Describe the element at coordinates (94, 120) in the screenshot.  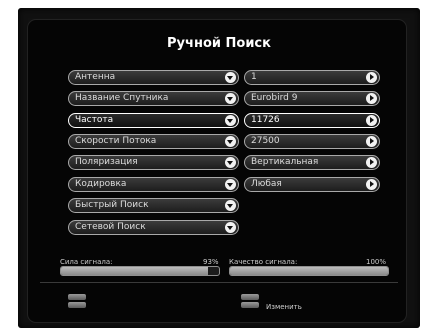
I see `setting-item-label: Частота` at that location.